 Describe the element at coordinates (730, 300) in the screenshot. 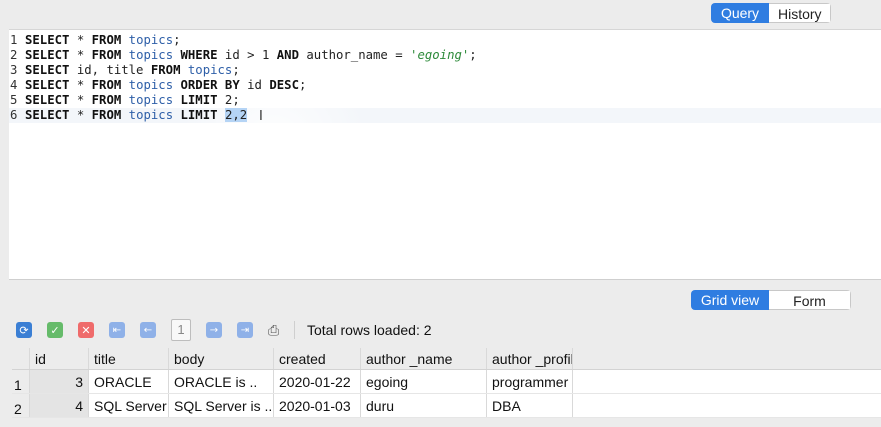

I see `tab-grid-view: Grid view` at that location.